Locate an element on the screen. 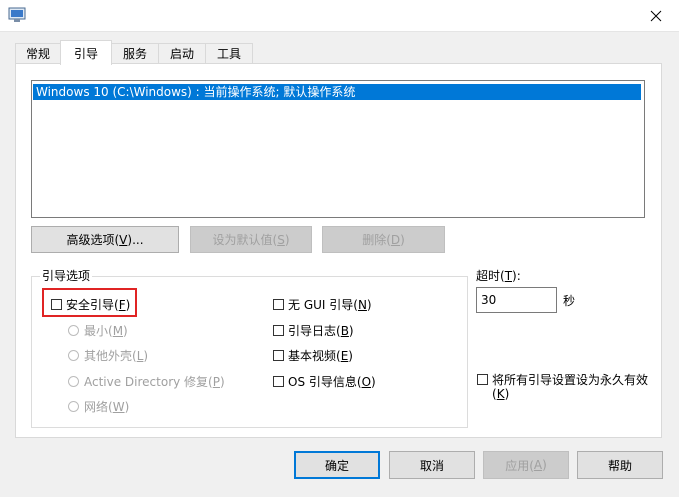 The height and width of the screenshot is (497, 679). tab-label: 工具 is located at coordinates (228, 54).